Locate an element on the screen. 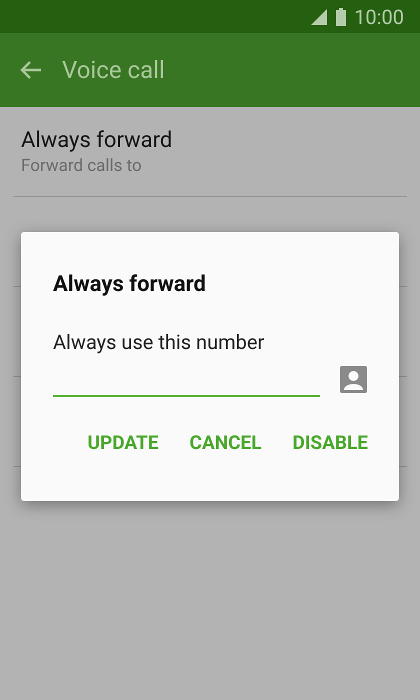  contact-icon is located at coordinates (353, 379).